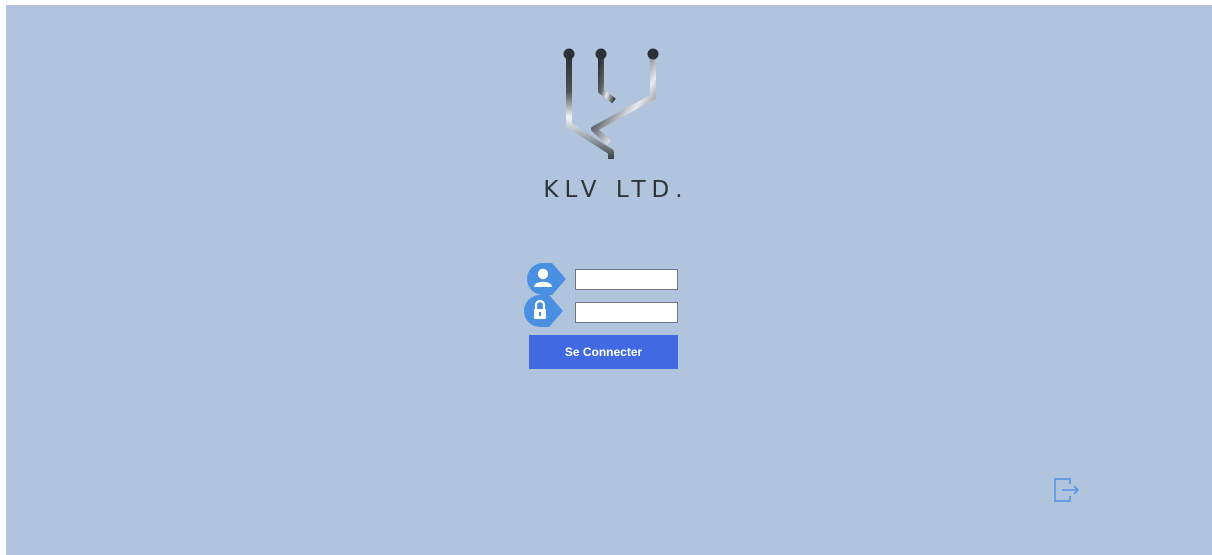 The image size is (1212, 555). What do you see at coordinates (545, 311) in the screenshot?
I see `lock-icon` at bounding box center [545, 311].